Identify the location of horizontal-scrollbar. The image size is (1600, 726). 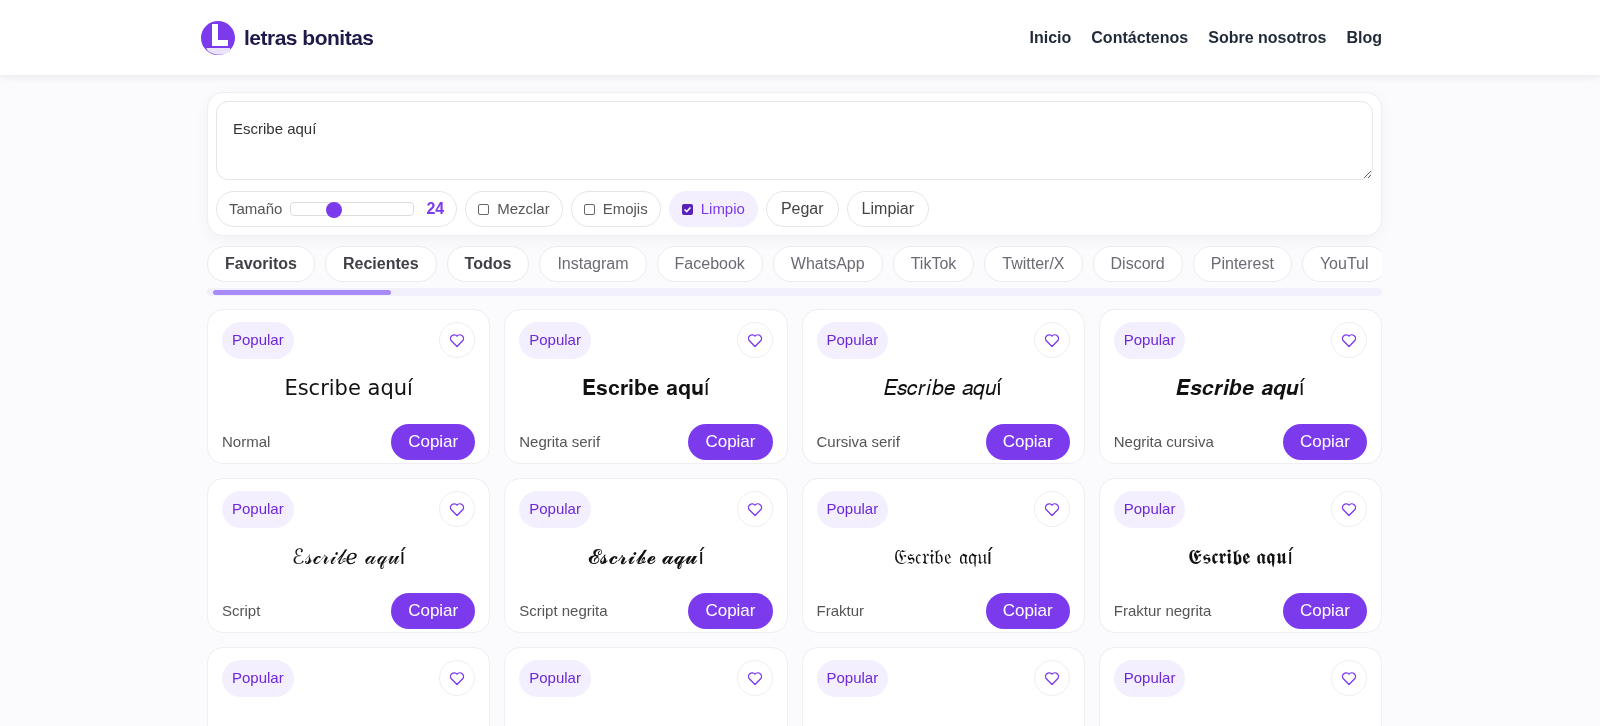
(794, 292).